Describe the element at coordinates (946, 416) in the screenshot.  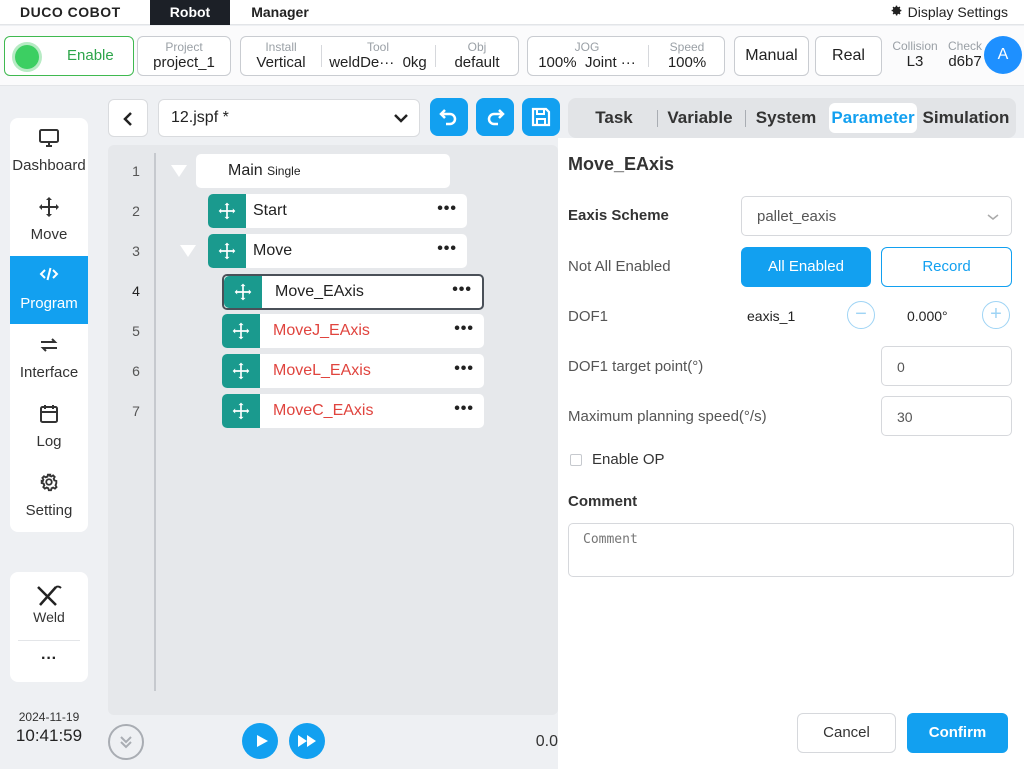
I see `max-speed-input: 30` at that location.